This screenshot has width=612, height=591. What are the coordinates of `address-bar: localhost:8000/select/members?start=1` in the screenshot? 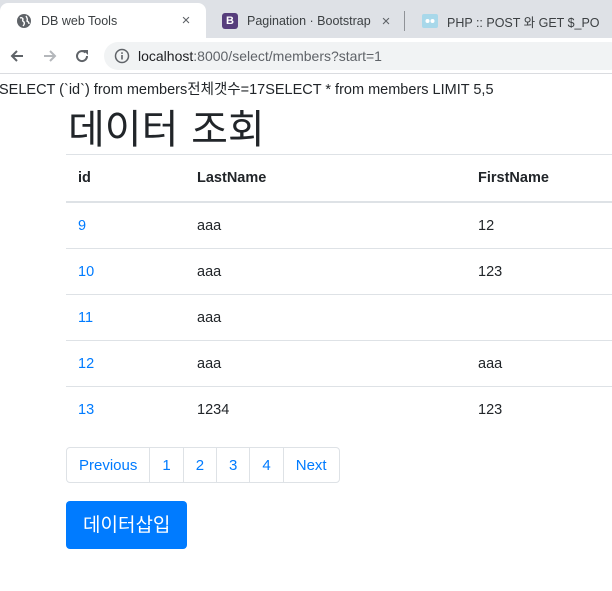 It's located at (358, 56).